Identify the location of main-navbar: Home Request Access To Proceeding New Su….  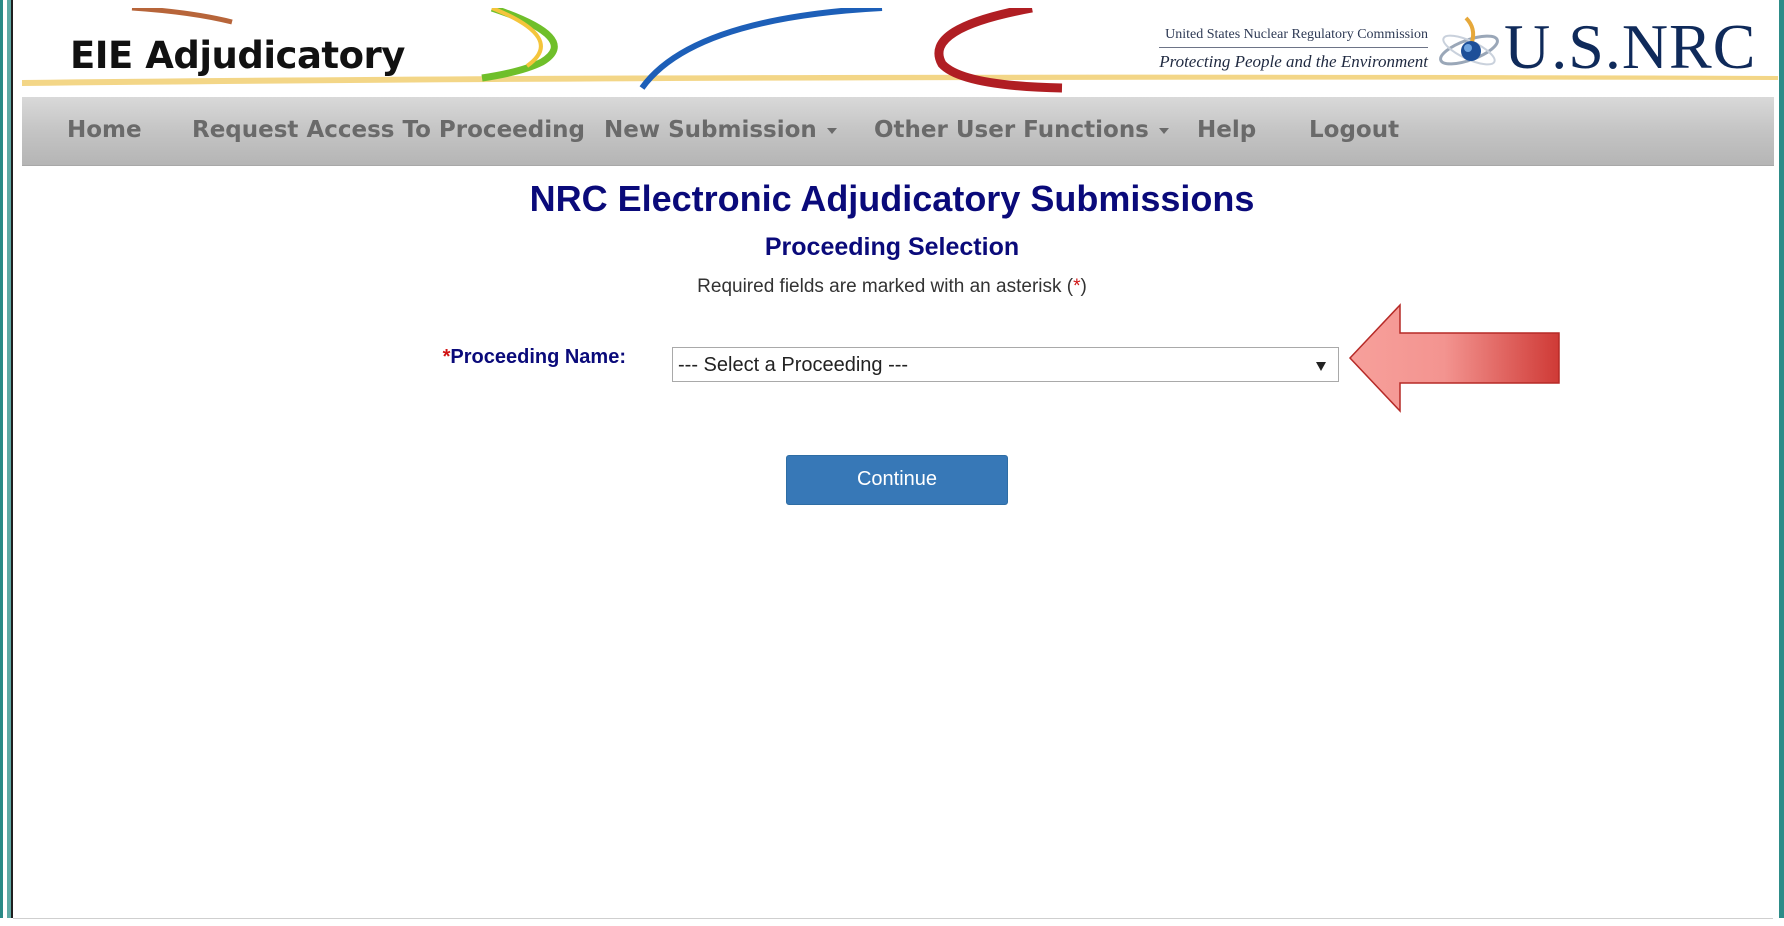
(898, 131).